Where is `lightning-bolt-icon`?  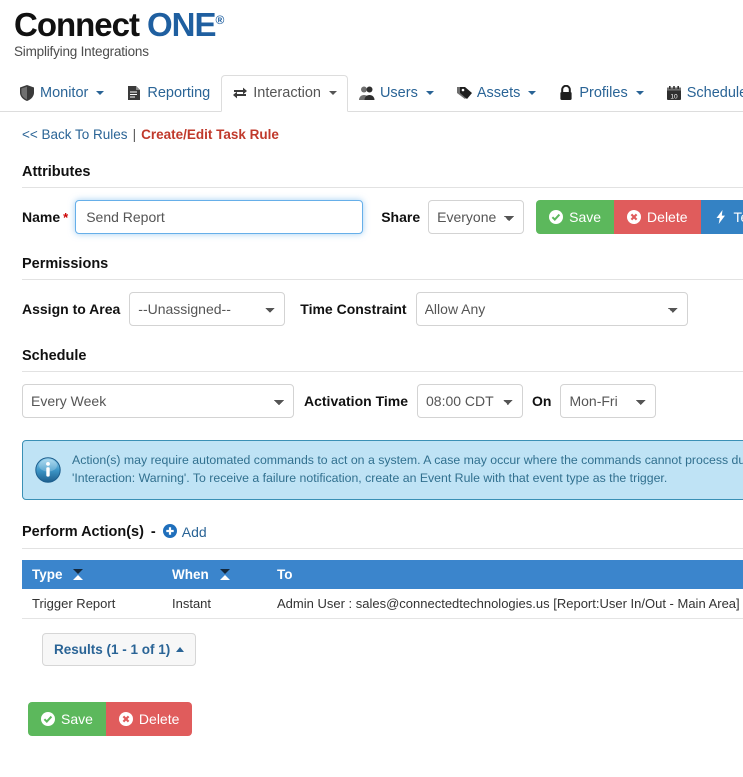 lightning-bolt-icon is located at coordinates (721, 217).